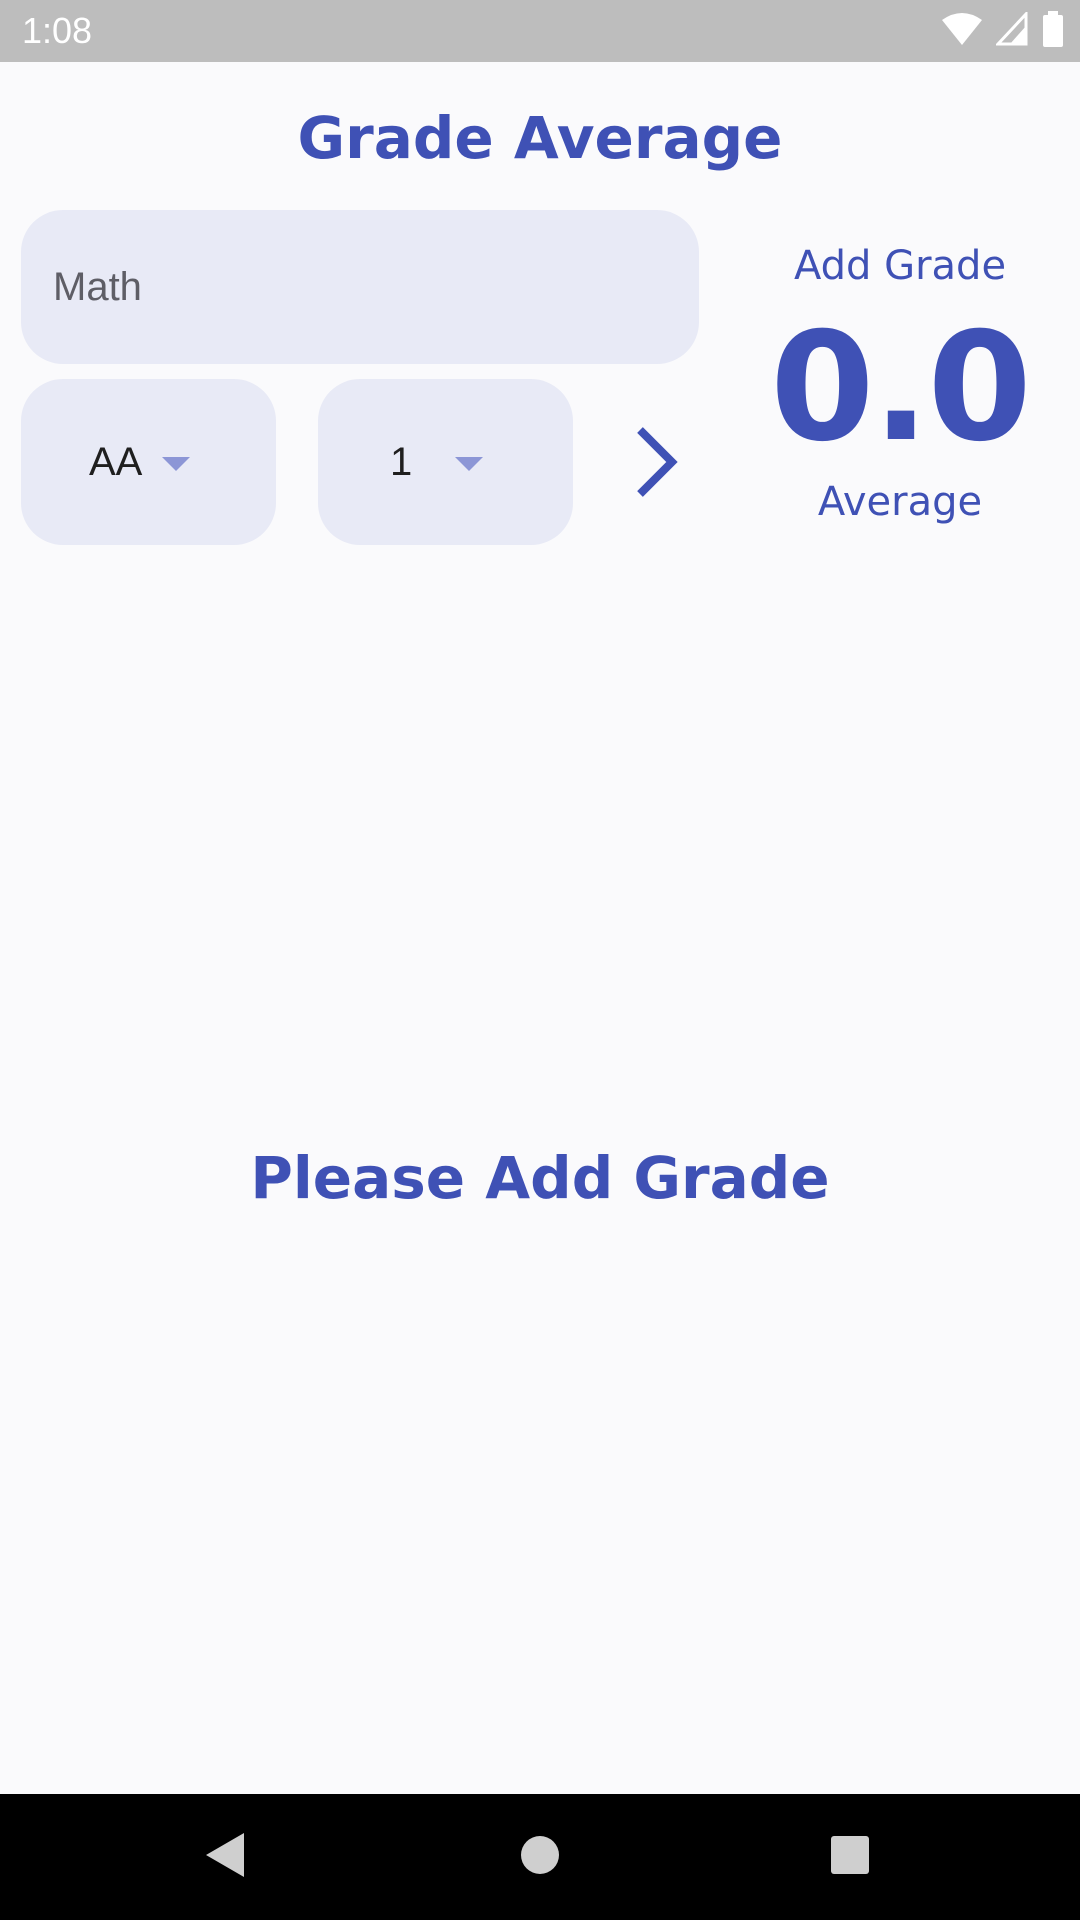  I want to click on recents-button, so click(850, 1857).